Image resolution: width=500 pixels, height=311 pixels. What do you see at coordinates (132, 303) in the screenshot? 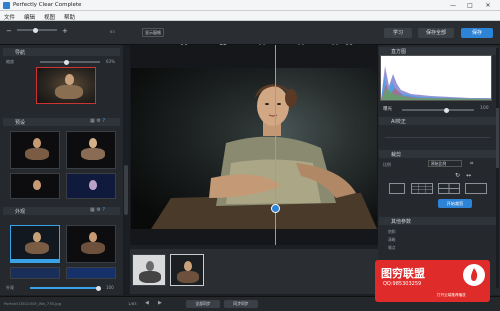
I see `file-count: 1/83` at bounding box center [132, 303].